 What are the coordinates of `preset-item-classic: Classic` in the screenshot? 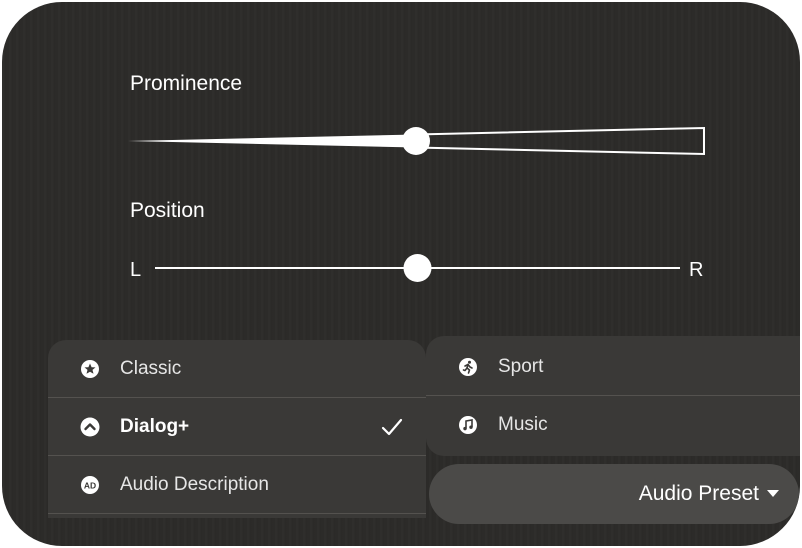 It's located at (237, 369).